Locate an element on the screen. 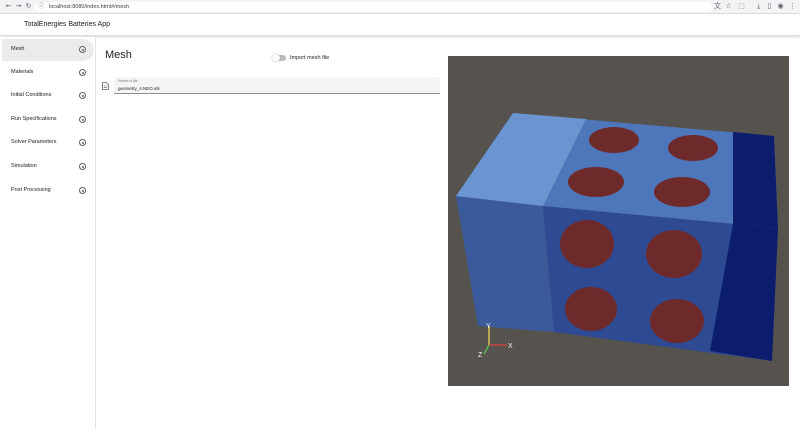 Image resolution: width=800 pixels, height=429 pixels. file-icon is located at coordinates (105, 86).